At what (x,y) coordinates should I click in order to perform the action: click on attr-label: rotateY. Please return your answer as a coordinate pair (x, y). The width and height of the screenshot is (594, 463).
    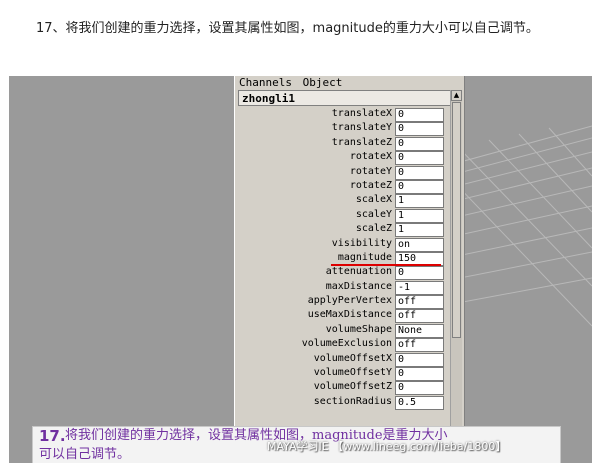
    Looking at the image, I should click on (371, 172).